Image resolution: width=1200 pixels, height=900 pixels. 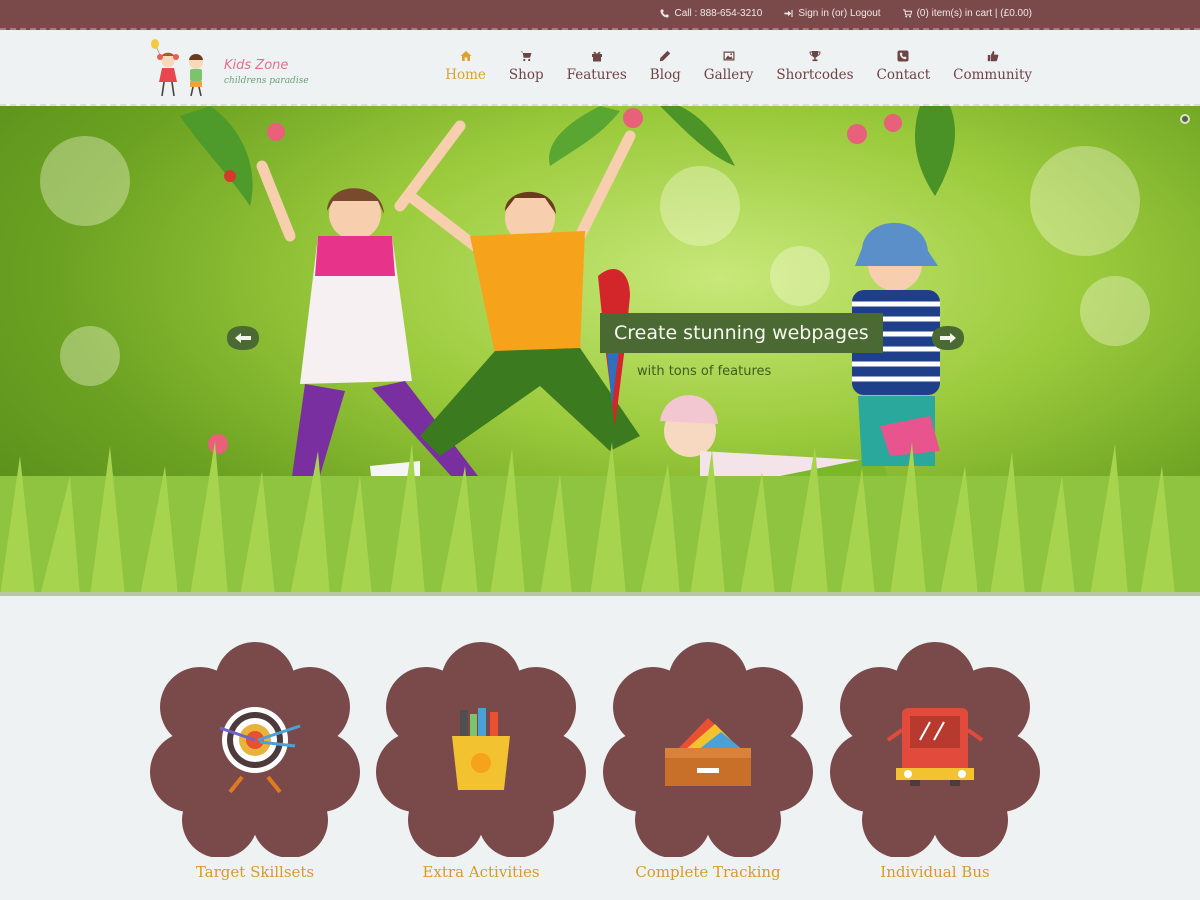 I want to click on nav-blog: Blog, so click(x=665, y=66).